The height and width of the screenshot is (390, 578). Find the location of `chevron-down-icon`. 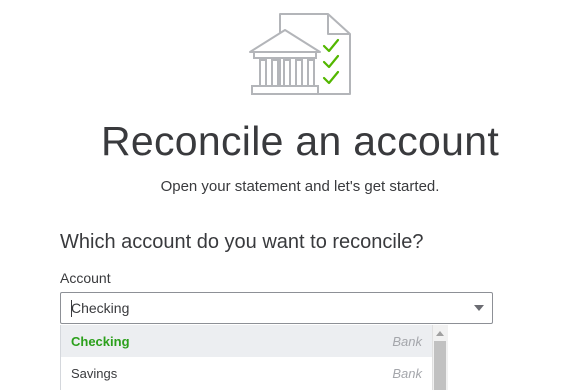

chevron-down-icon is located at coordinates (479, 308).